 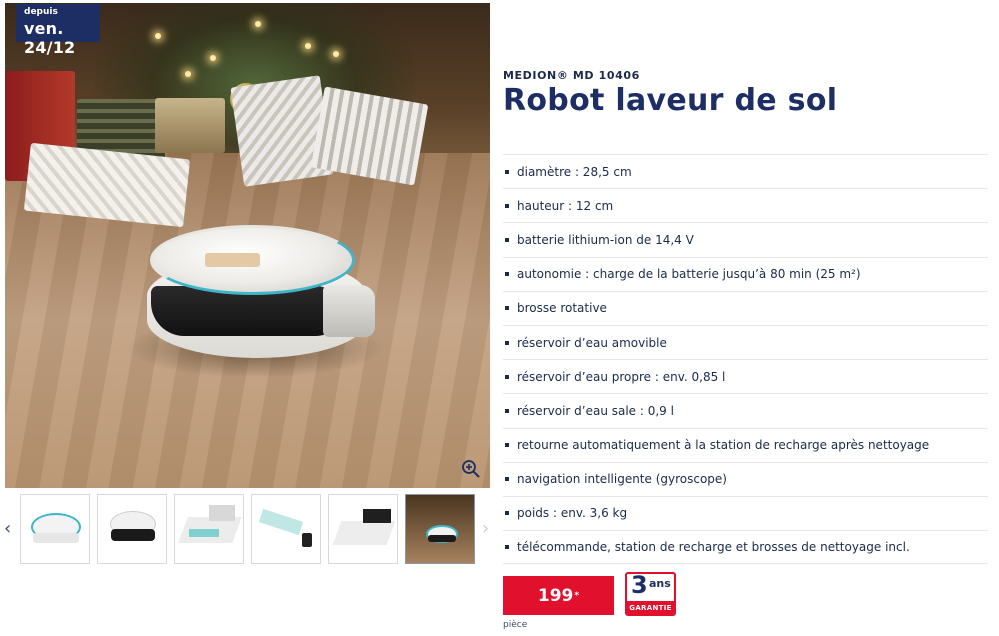 What do you see at coordinates (745, 410) in the screenshot?
I see `spec-item: réservoir d’eau sale : 0,9 l` at bounding box center [745, 410].